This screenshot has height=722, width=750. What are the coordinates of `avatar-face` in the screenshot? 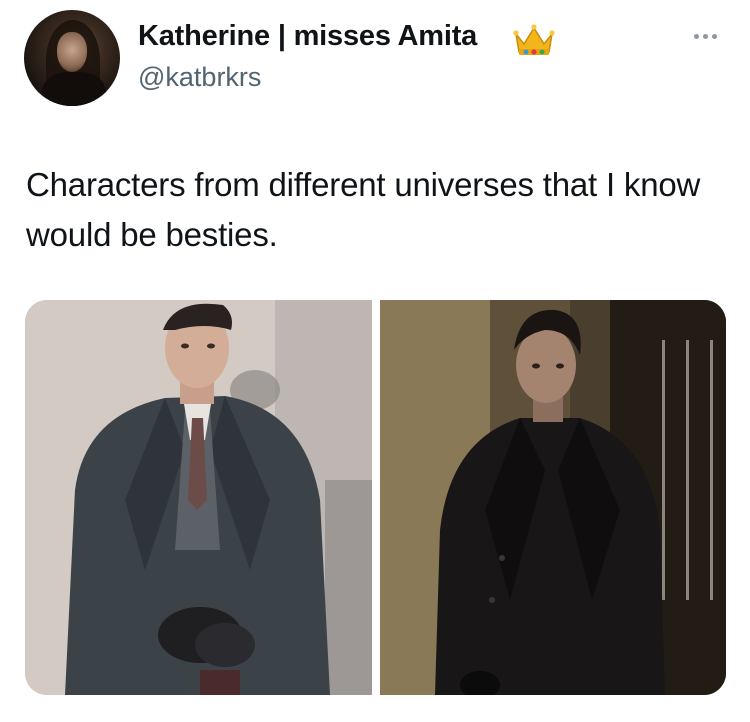 It's located at (72, 52).